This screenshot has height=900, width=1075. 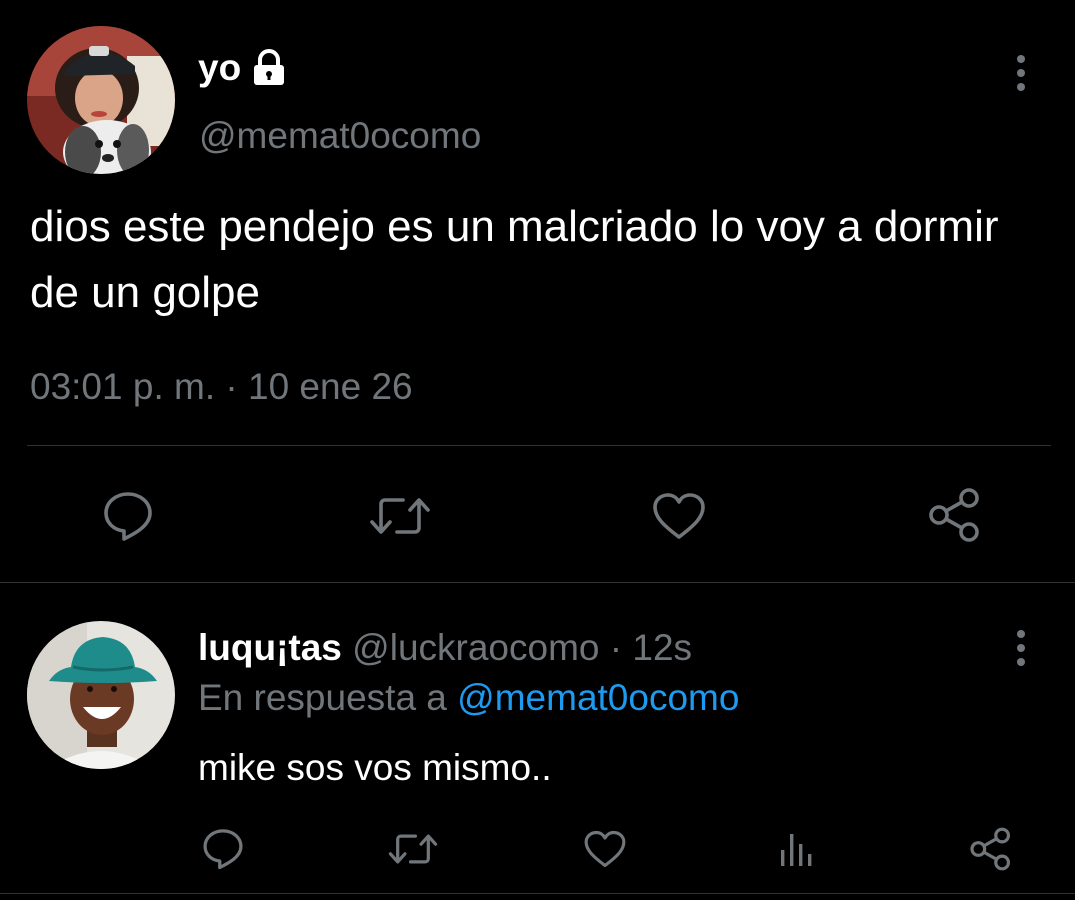 I want to click on replying-to-link: @memat0ocomo, so click(x=598, y=697).